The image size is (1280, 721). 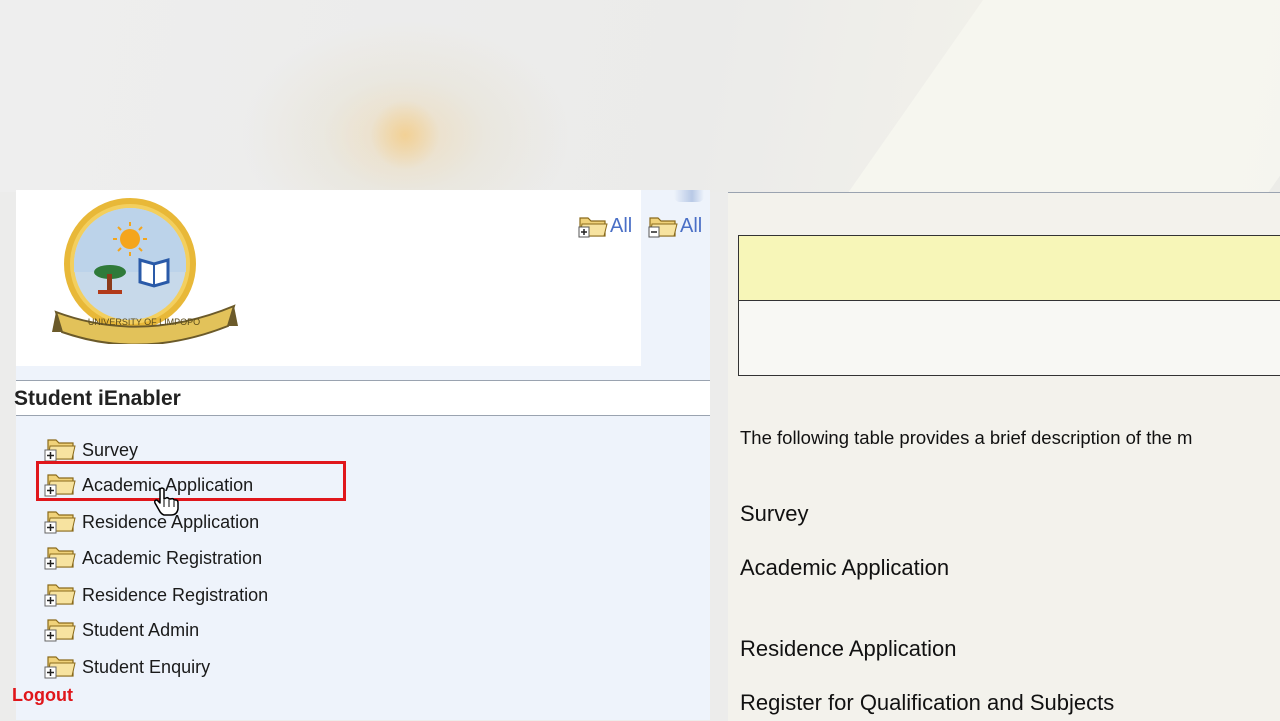 What do you see at coordinates (405, 135) in the screenshot?
I see `background-sun-watermark` at bounding box center [405, 135].